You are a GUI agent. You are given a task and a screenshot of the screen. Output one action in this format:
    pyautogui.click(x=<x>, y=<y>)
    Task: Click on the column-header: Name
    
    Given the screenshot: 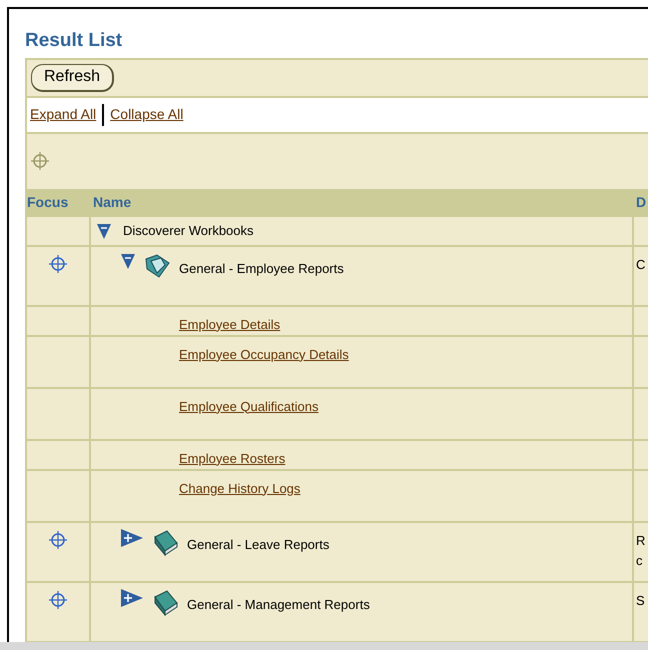 What is the action you would take?
    pyautogui.click(x=112, y=202)
    